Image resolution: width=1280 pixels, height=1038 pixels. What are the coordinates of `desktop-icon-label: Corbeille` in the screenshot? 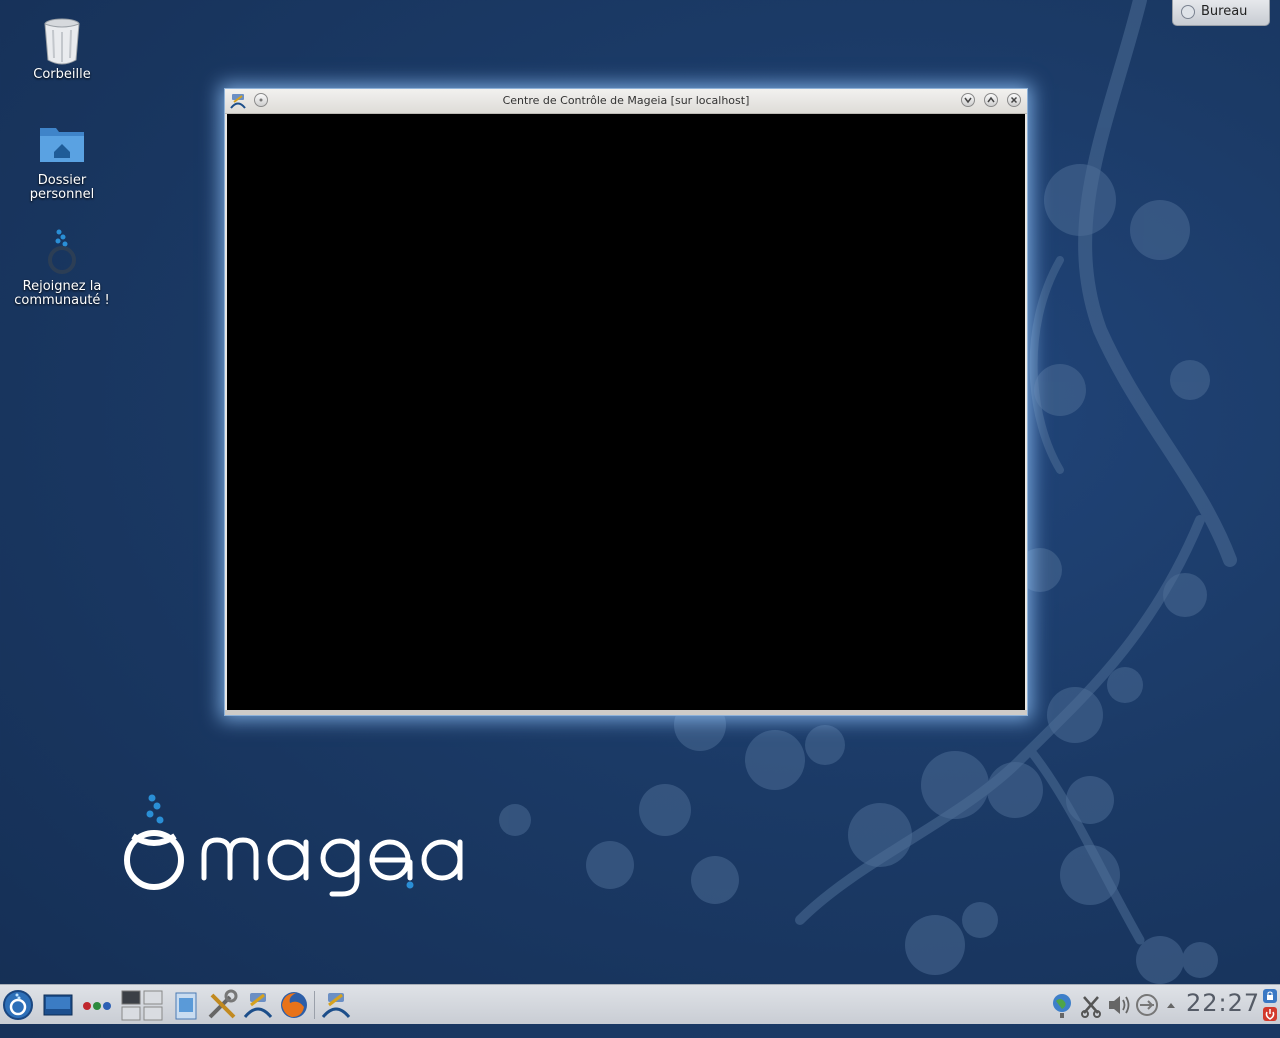 It's located at (62, 74).